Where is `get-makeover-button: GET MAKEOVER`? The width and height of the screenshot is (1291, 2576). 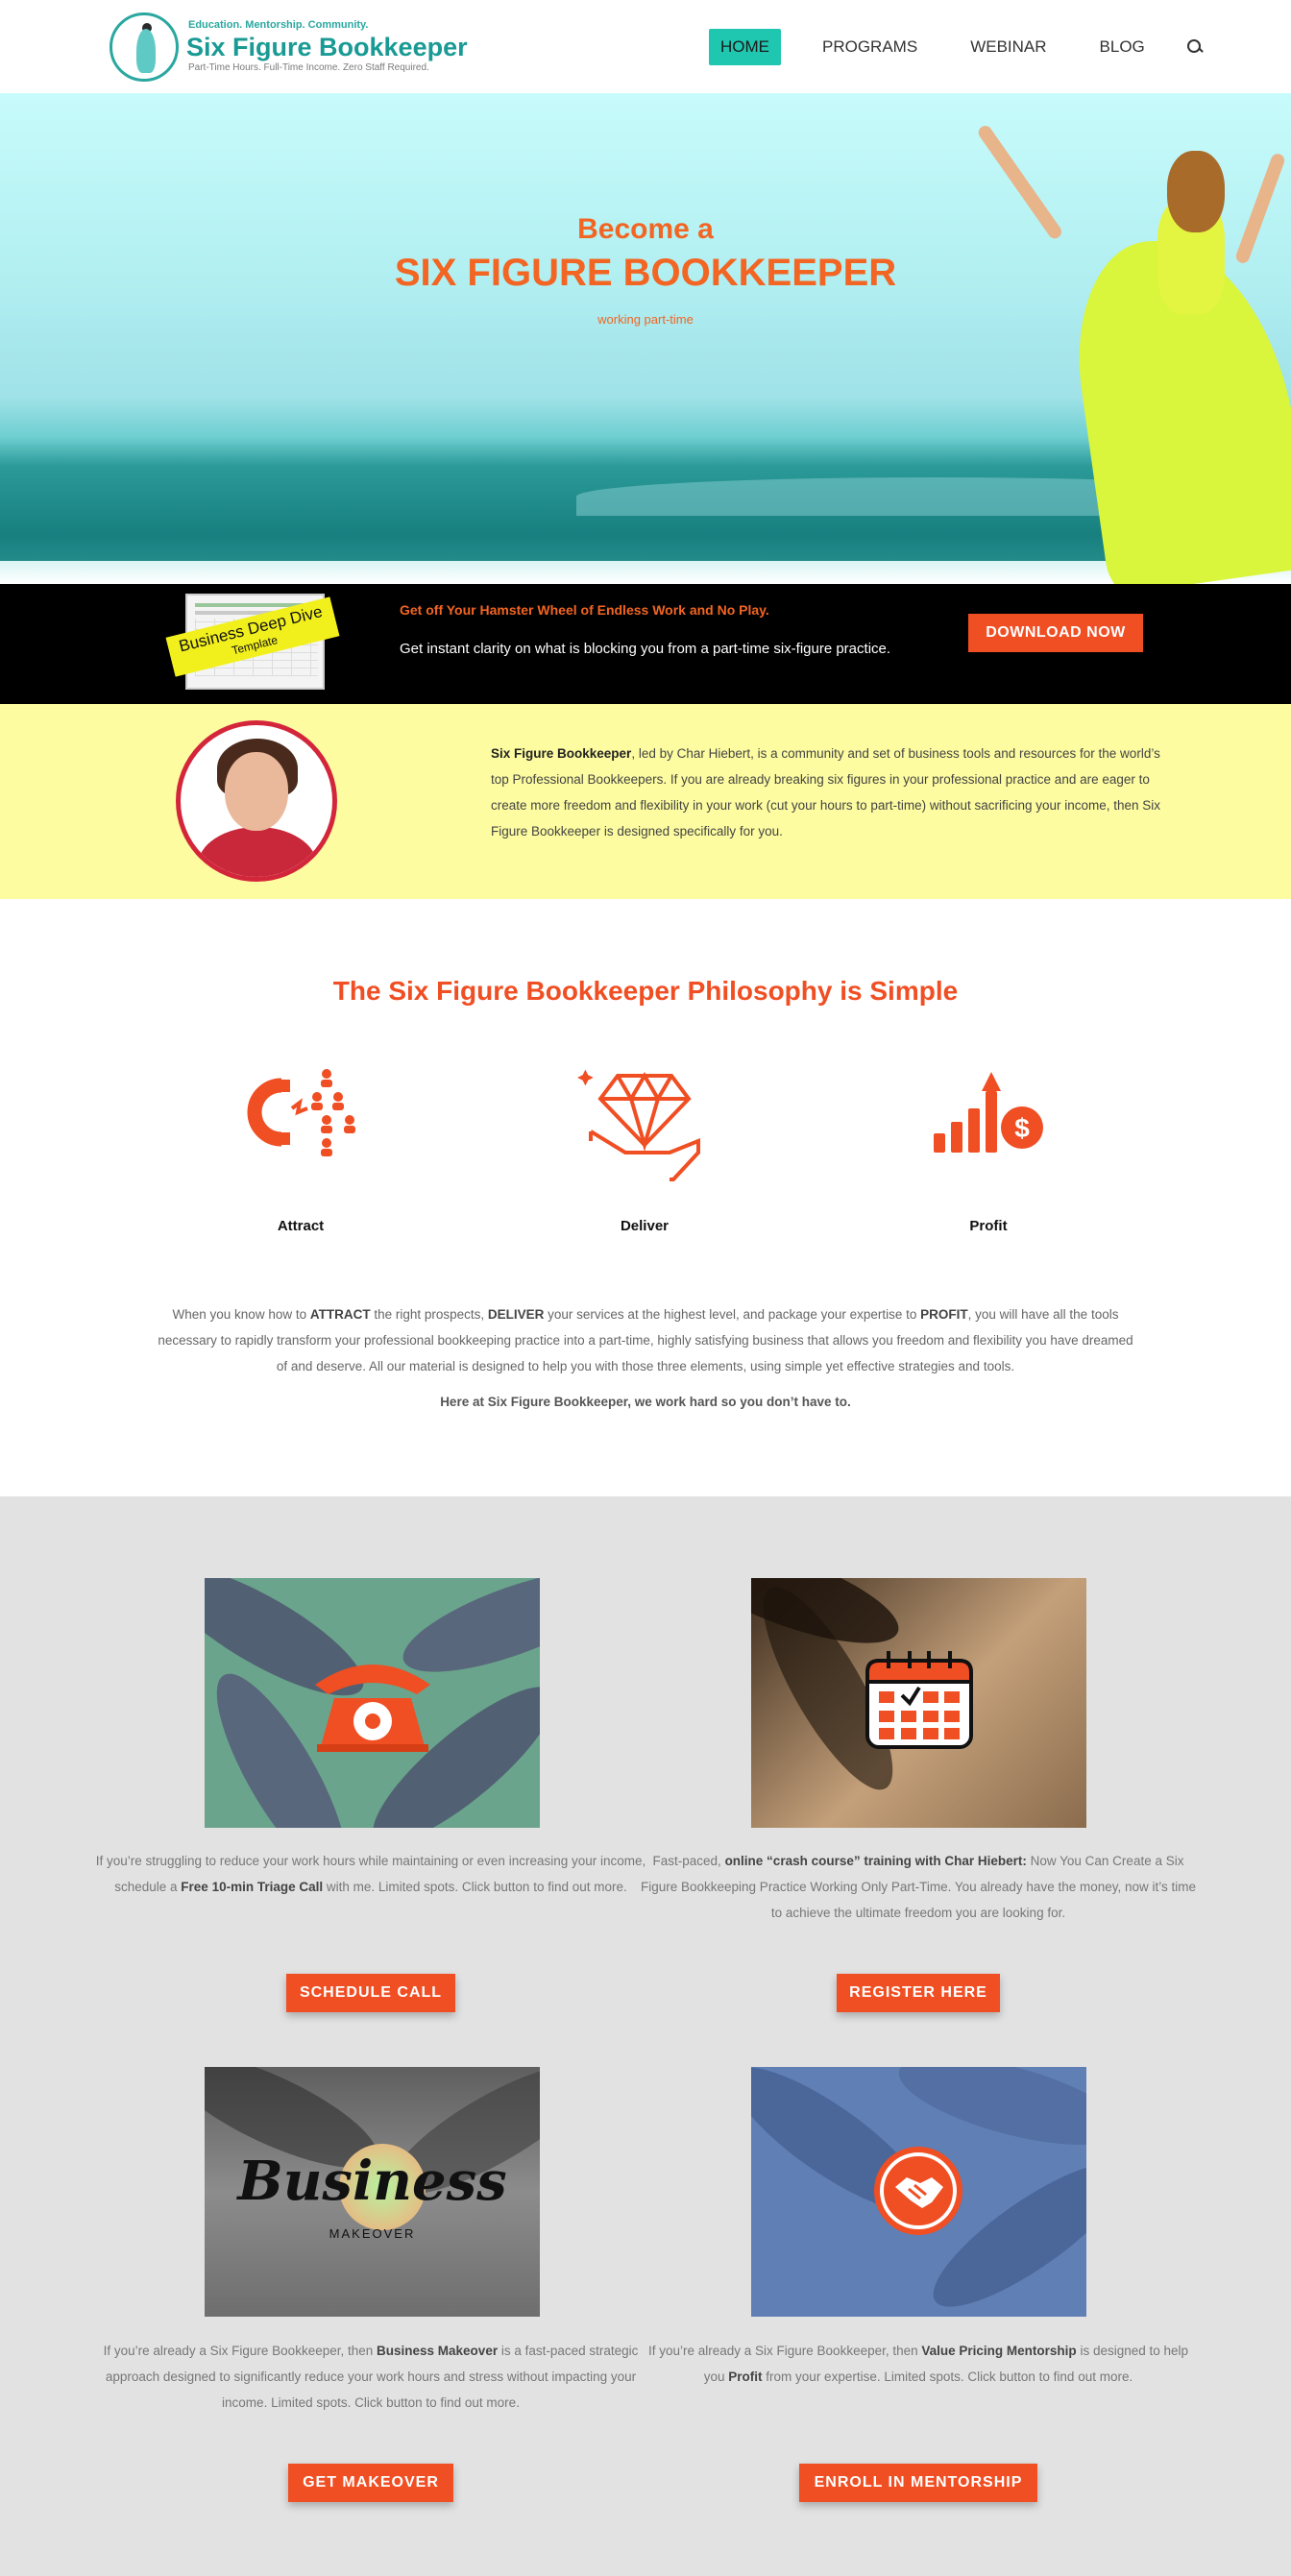
get-makeover-button: GET MAKEOVER is located at coordinates (370, 2483).